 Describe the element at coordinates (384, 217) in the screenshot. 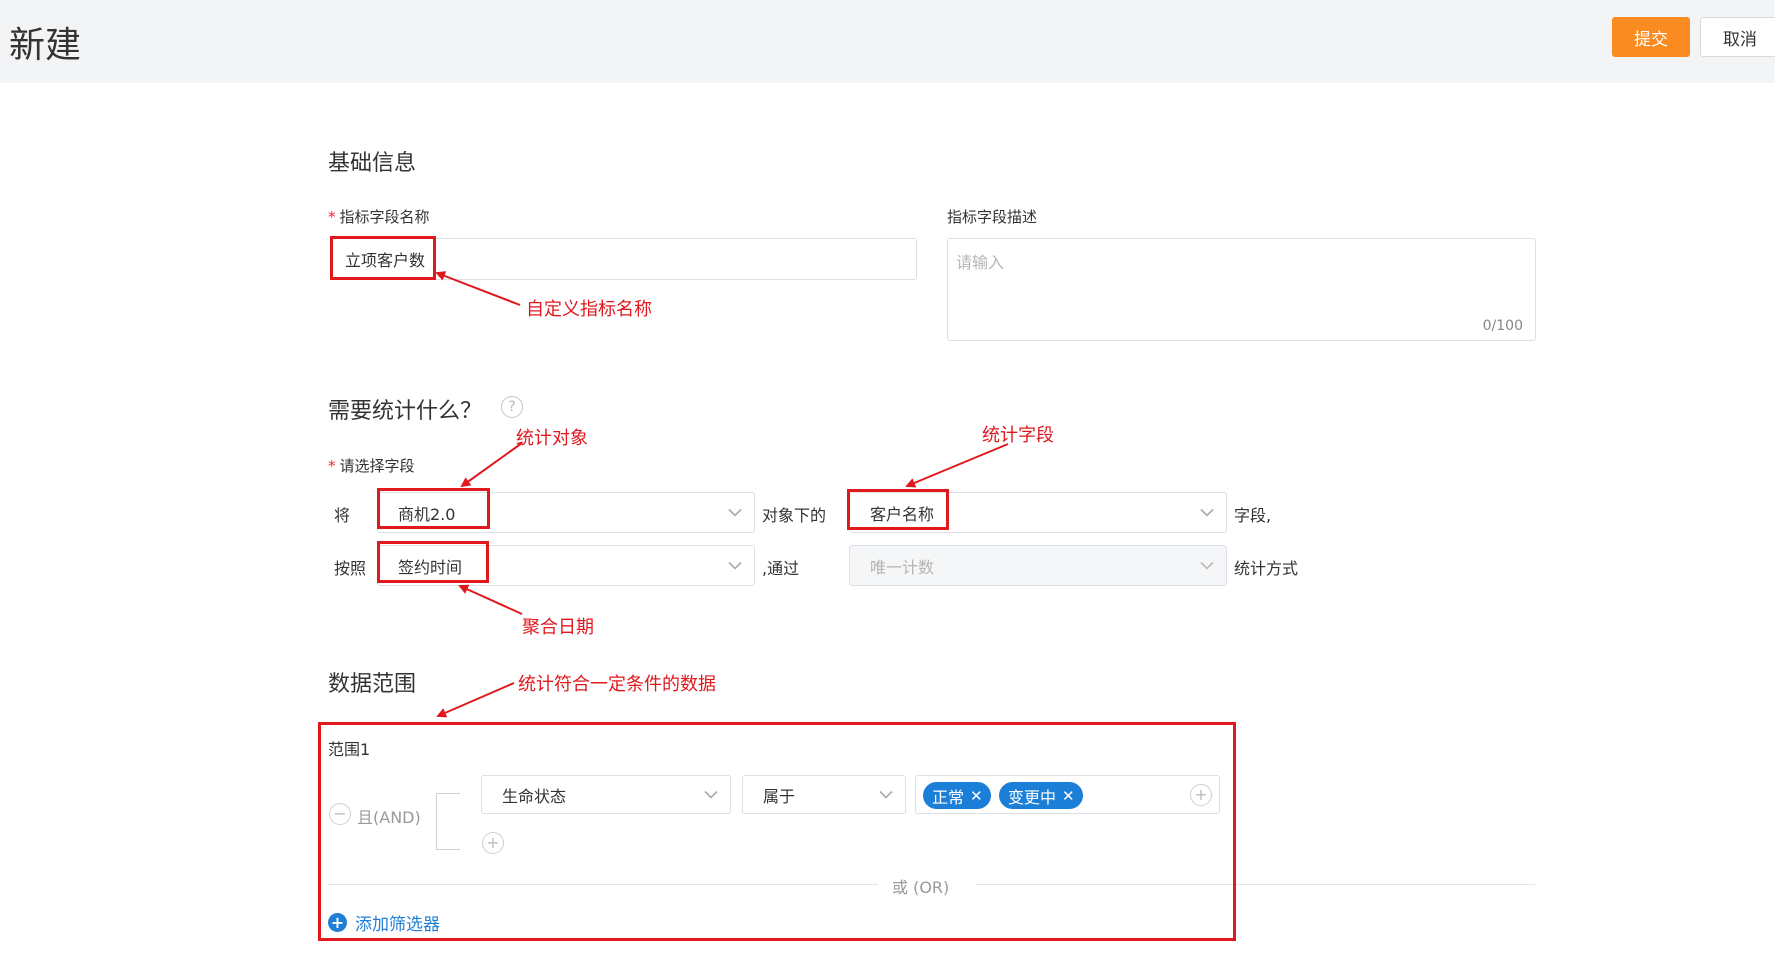

I see `name-label-text: 指标字段名称` at that location.